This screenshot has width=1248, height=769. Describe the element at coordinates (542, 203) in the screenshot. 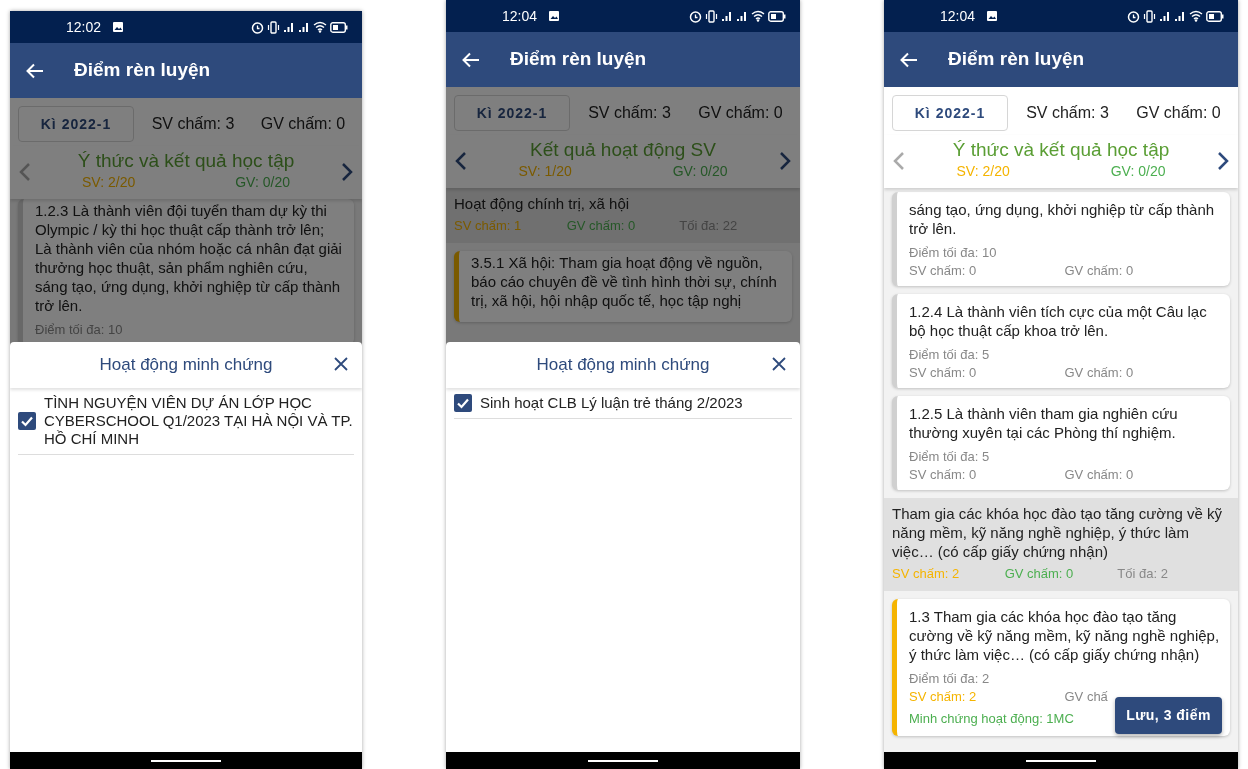

I see `group-title: Hoạt động chính trị, xã hội` at that location.